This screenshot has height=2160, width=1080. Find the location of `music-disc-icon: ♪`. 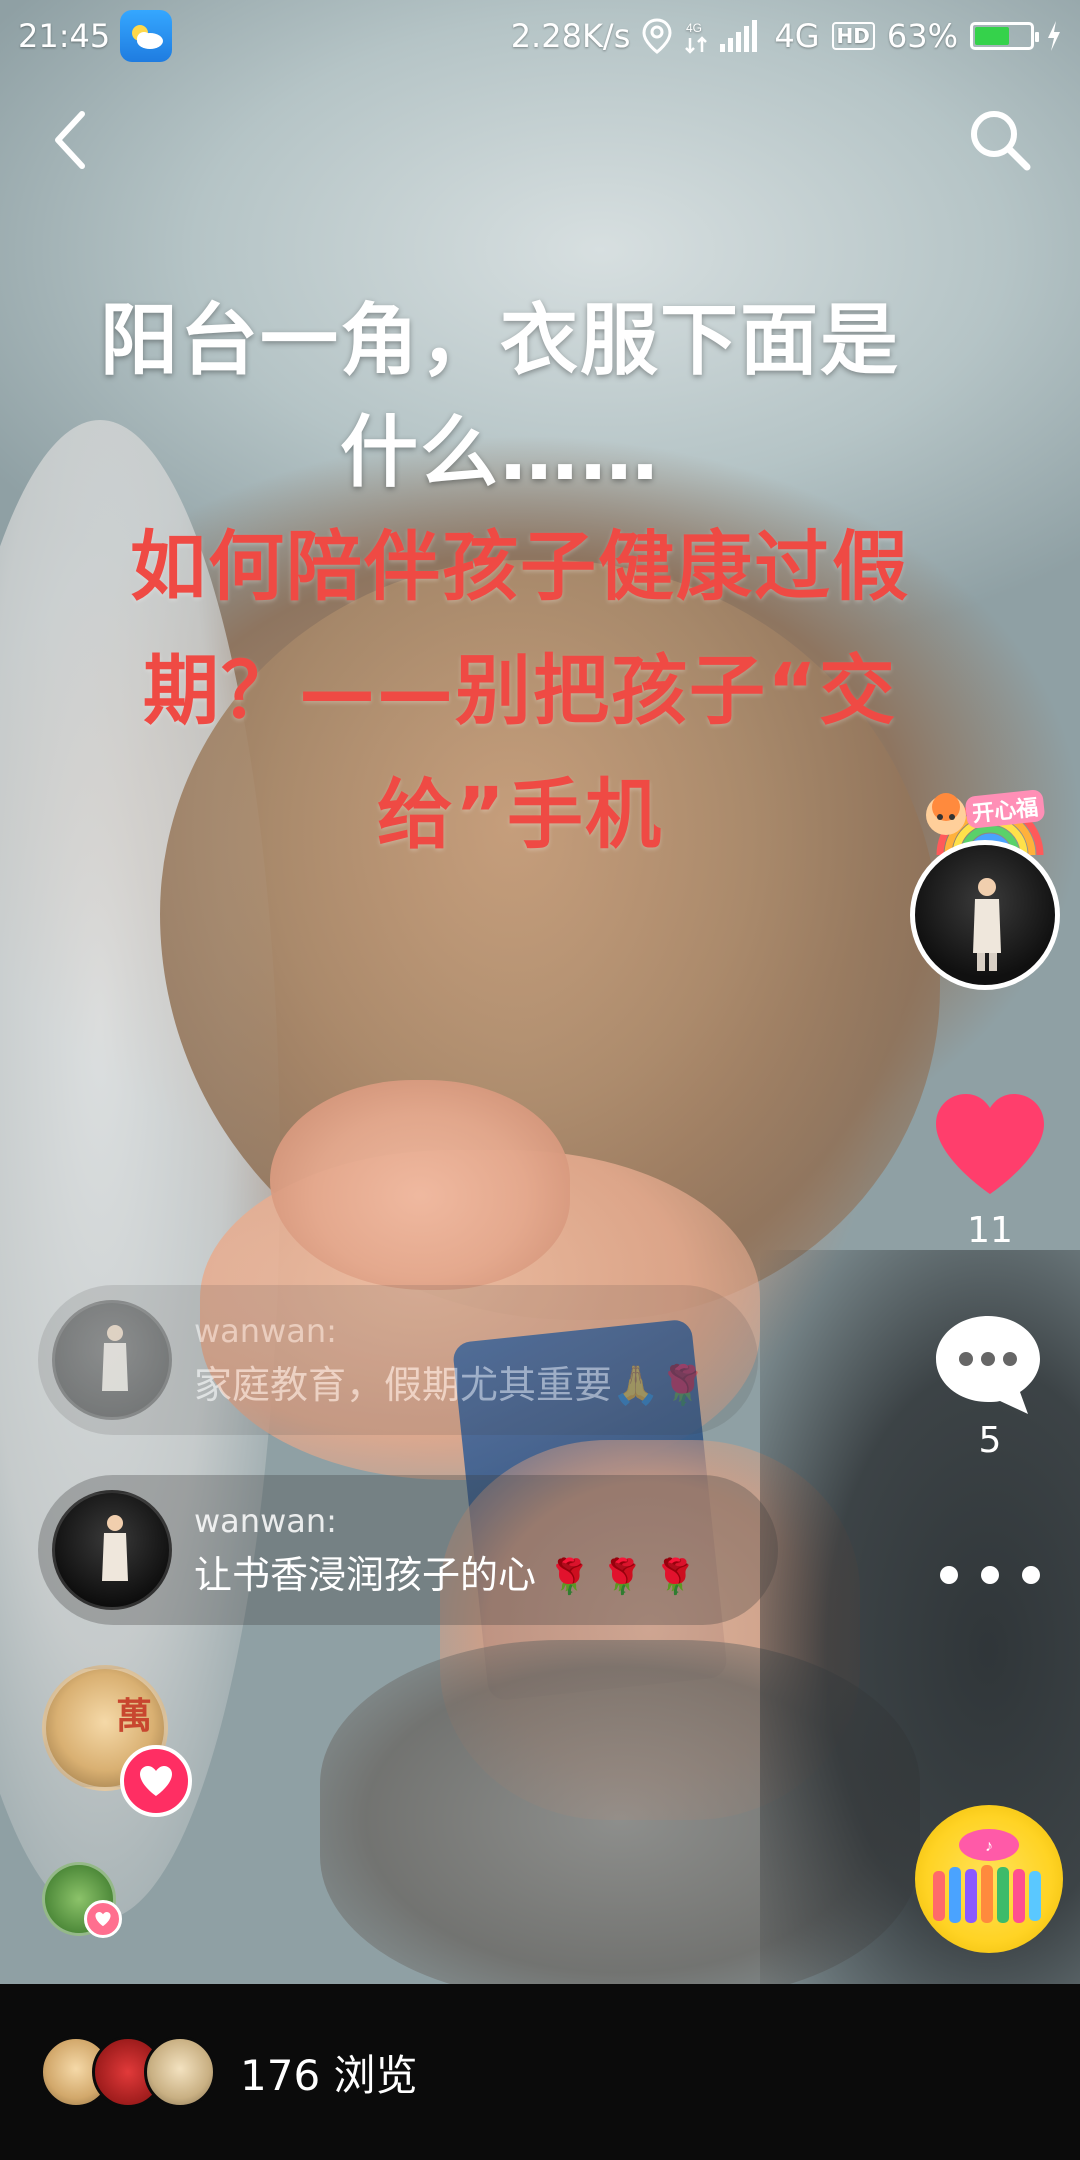

music-disc-icon: ♪ is located at coordinates (989, 1879).